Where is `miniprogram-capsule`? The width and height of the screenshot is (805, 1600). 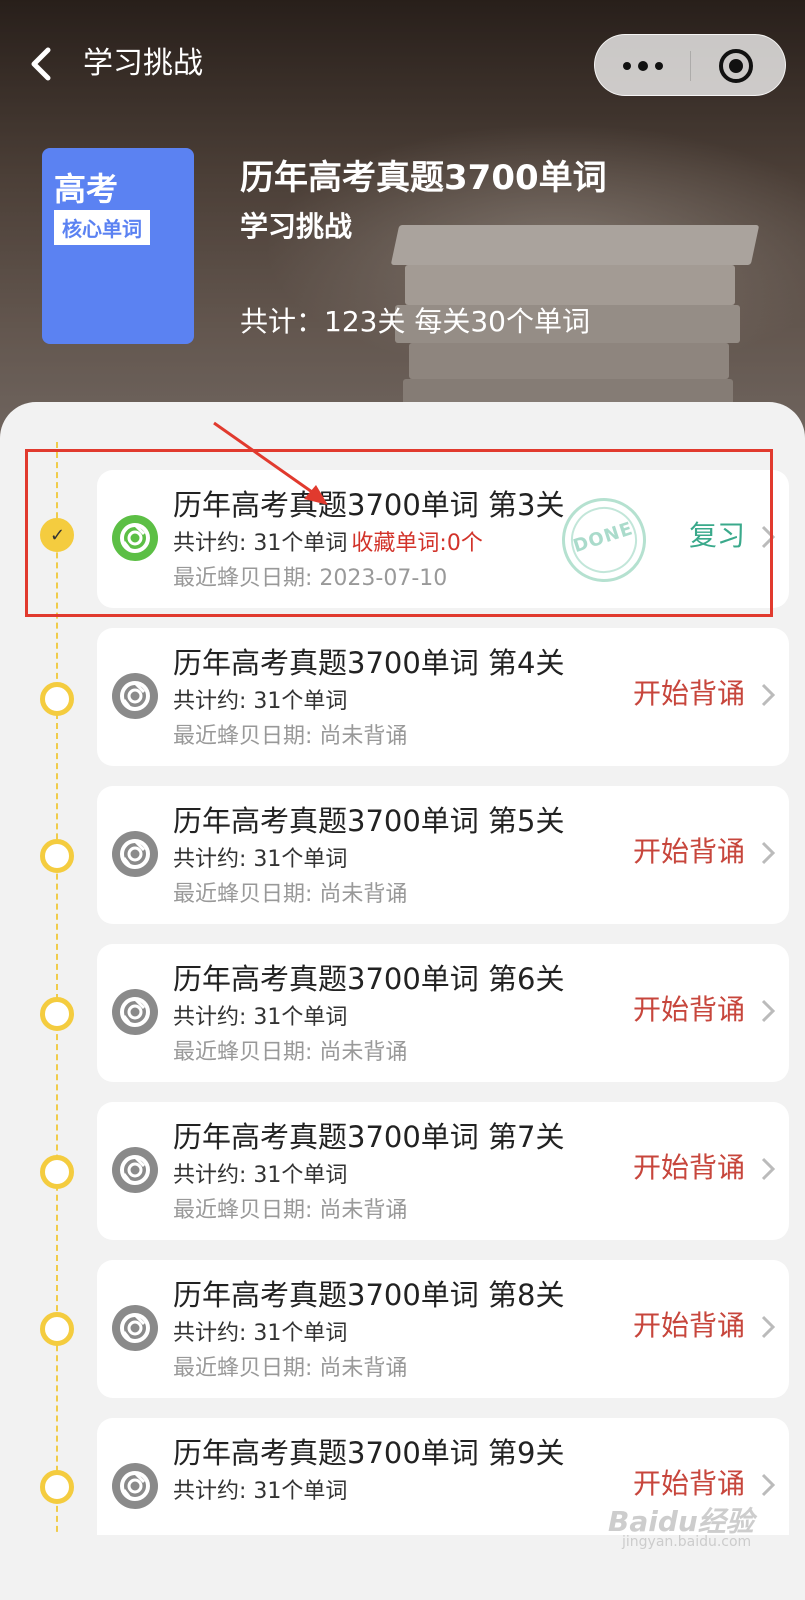 miniprogram-capsule is located at coordinates (690, 65).